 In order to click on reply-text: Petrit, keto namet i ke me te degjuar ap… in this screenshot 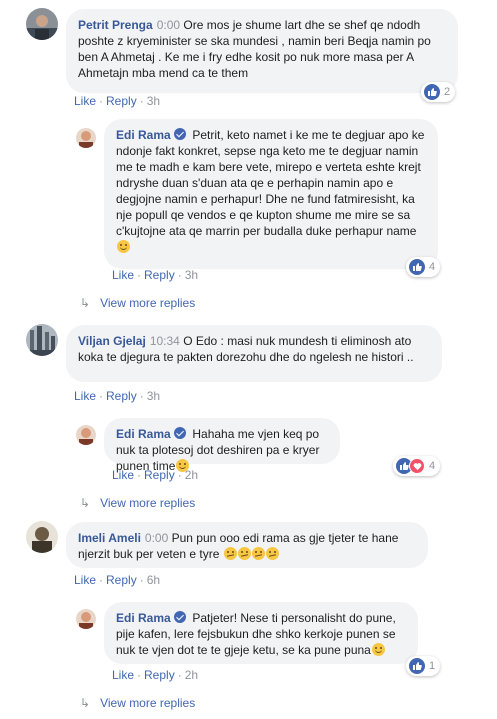, I will do `click(270, 183)`.